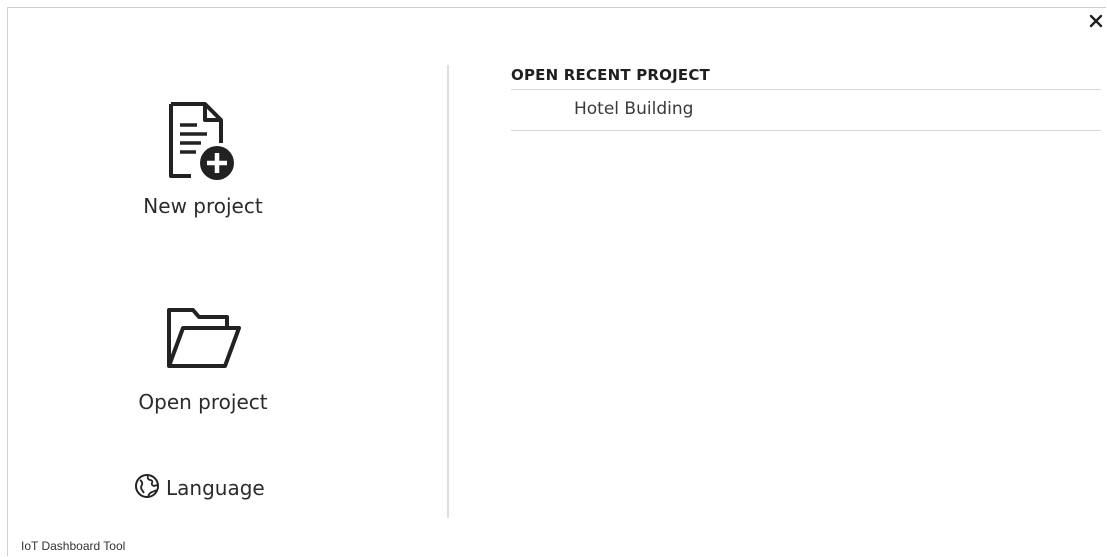  I want to click on recent-projects-list: Hotel Building, so click(806, 110).